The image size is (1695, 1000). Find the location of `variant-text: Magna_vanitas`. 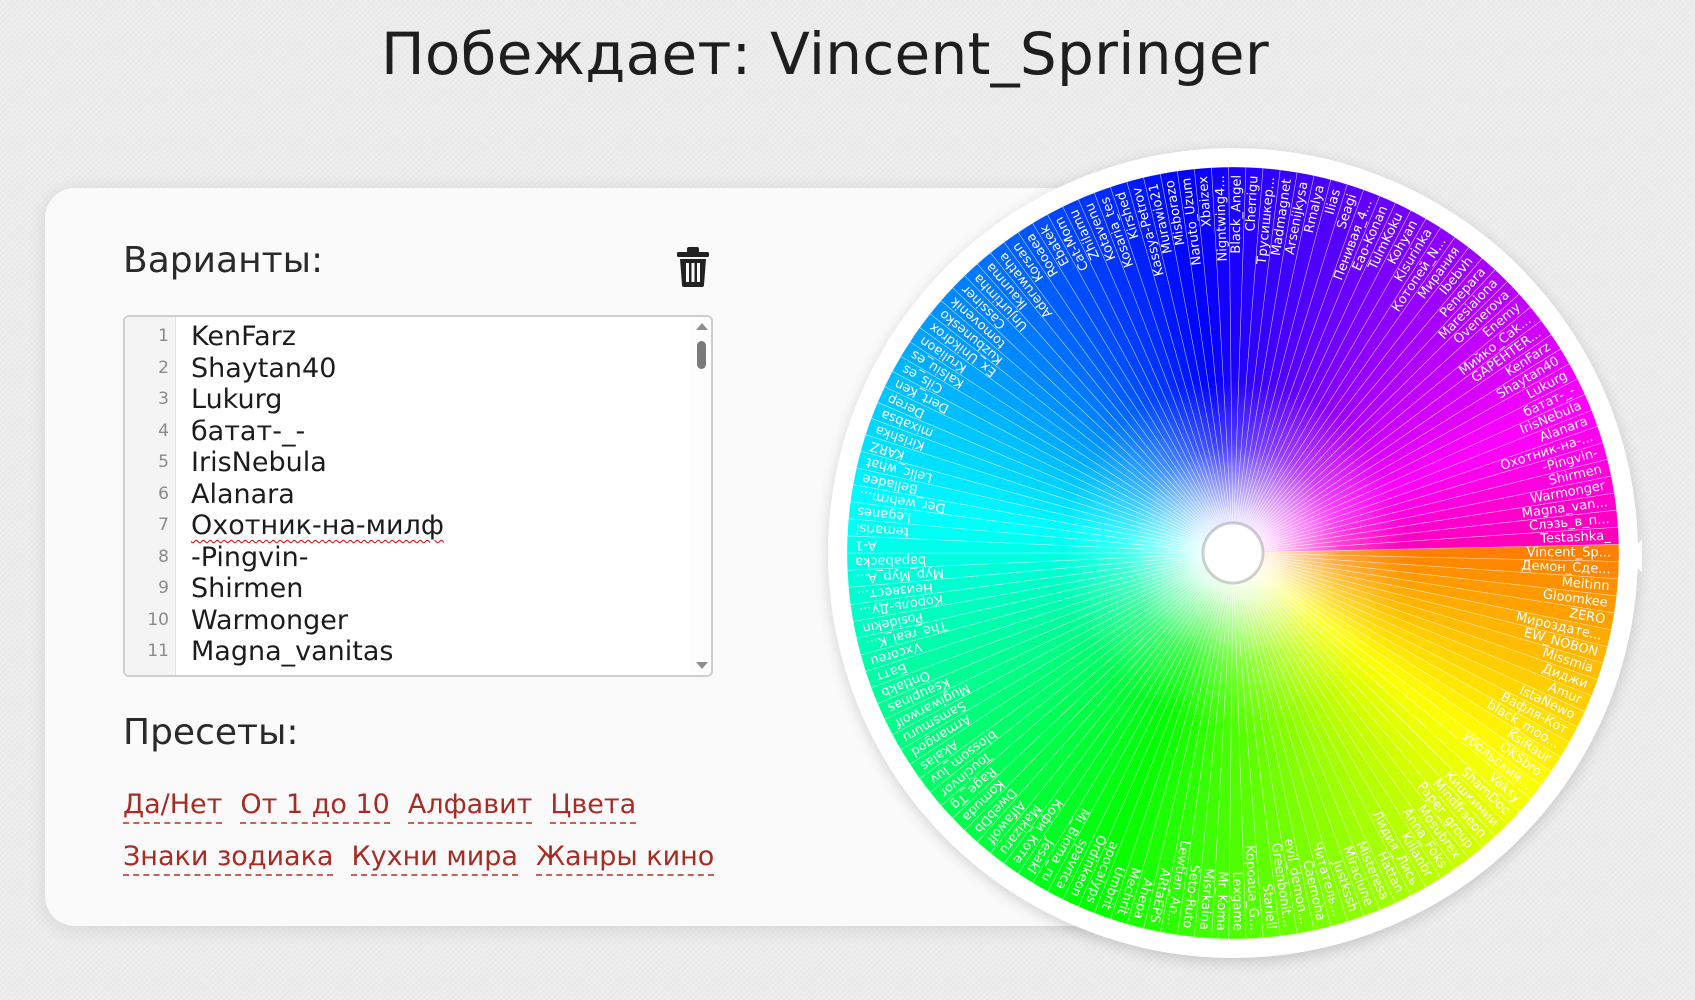

variant-text: Magna_vanitas is located at coordinates (292, 652).